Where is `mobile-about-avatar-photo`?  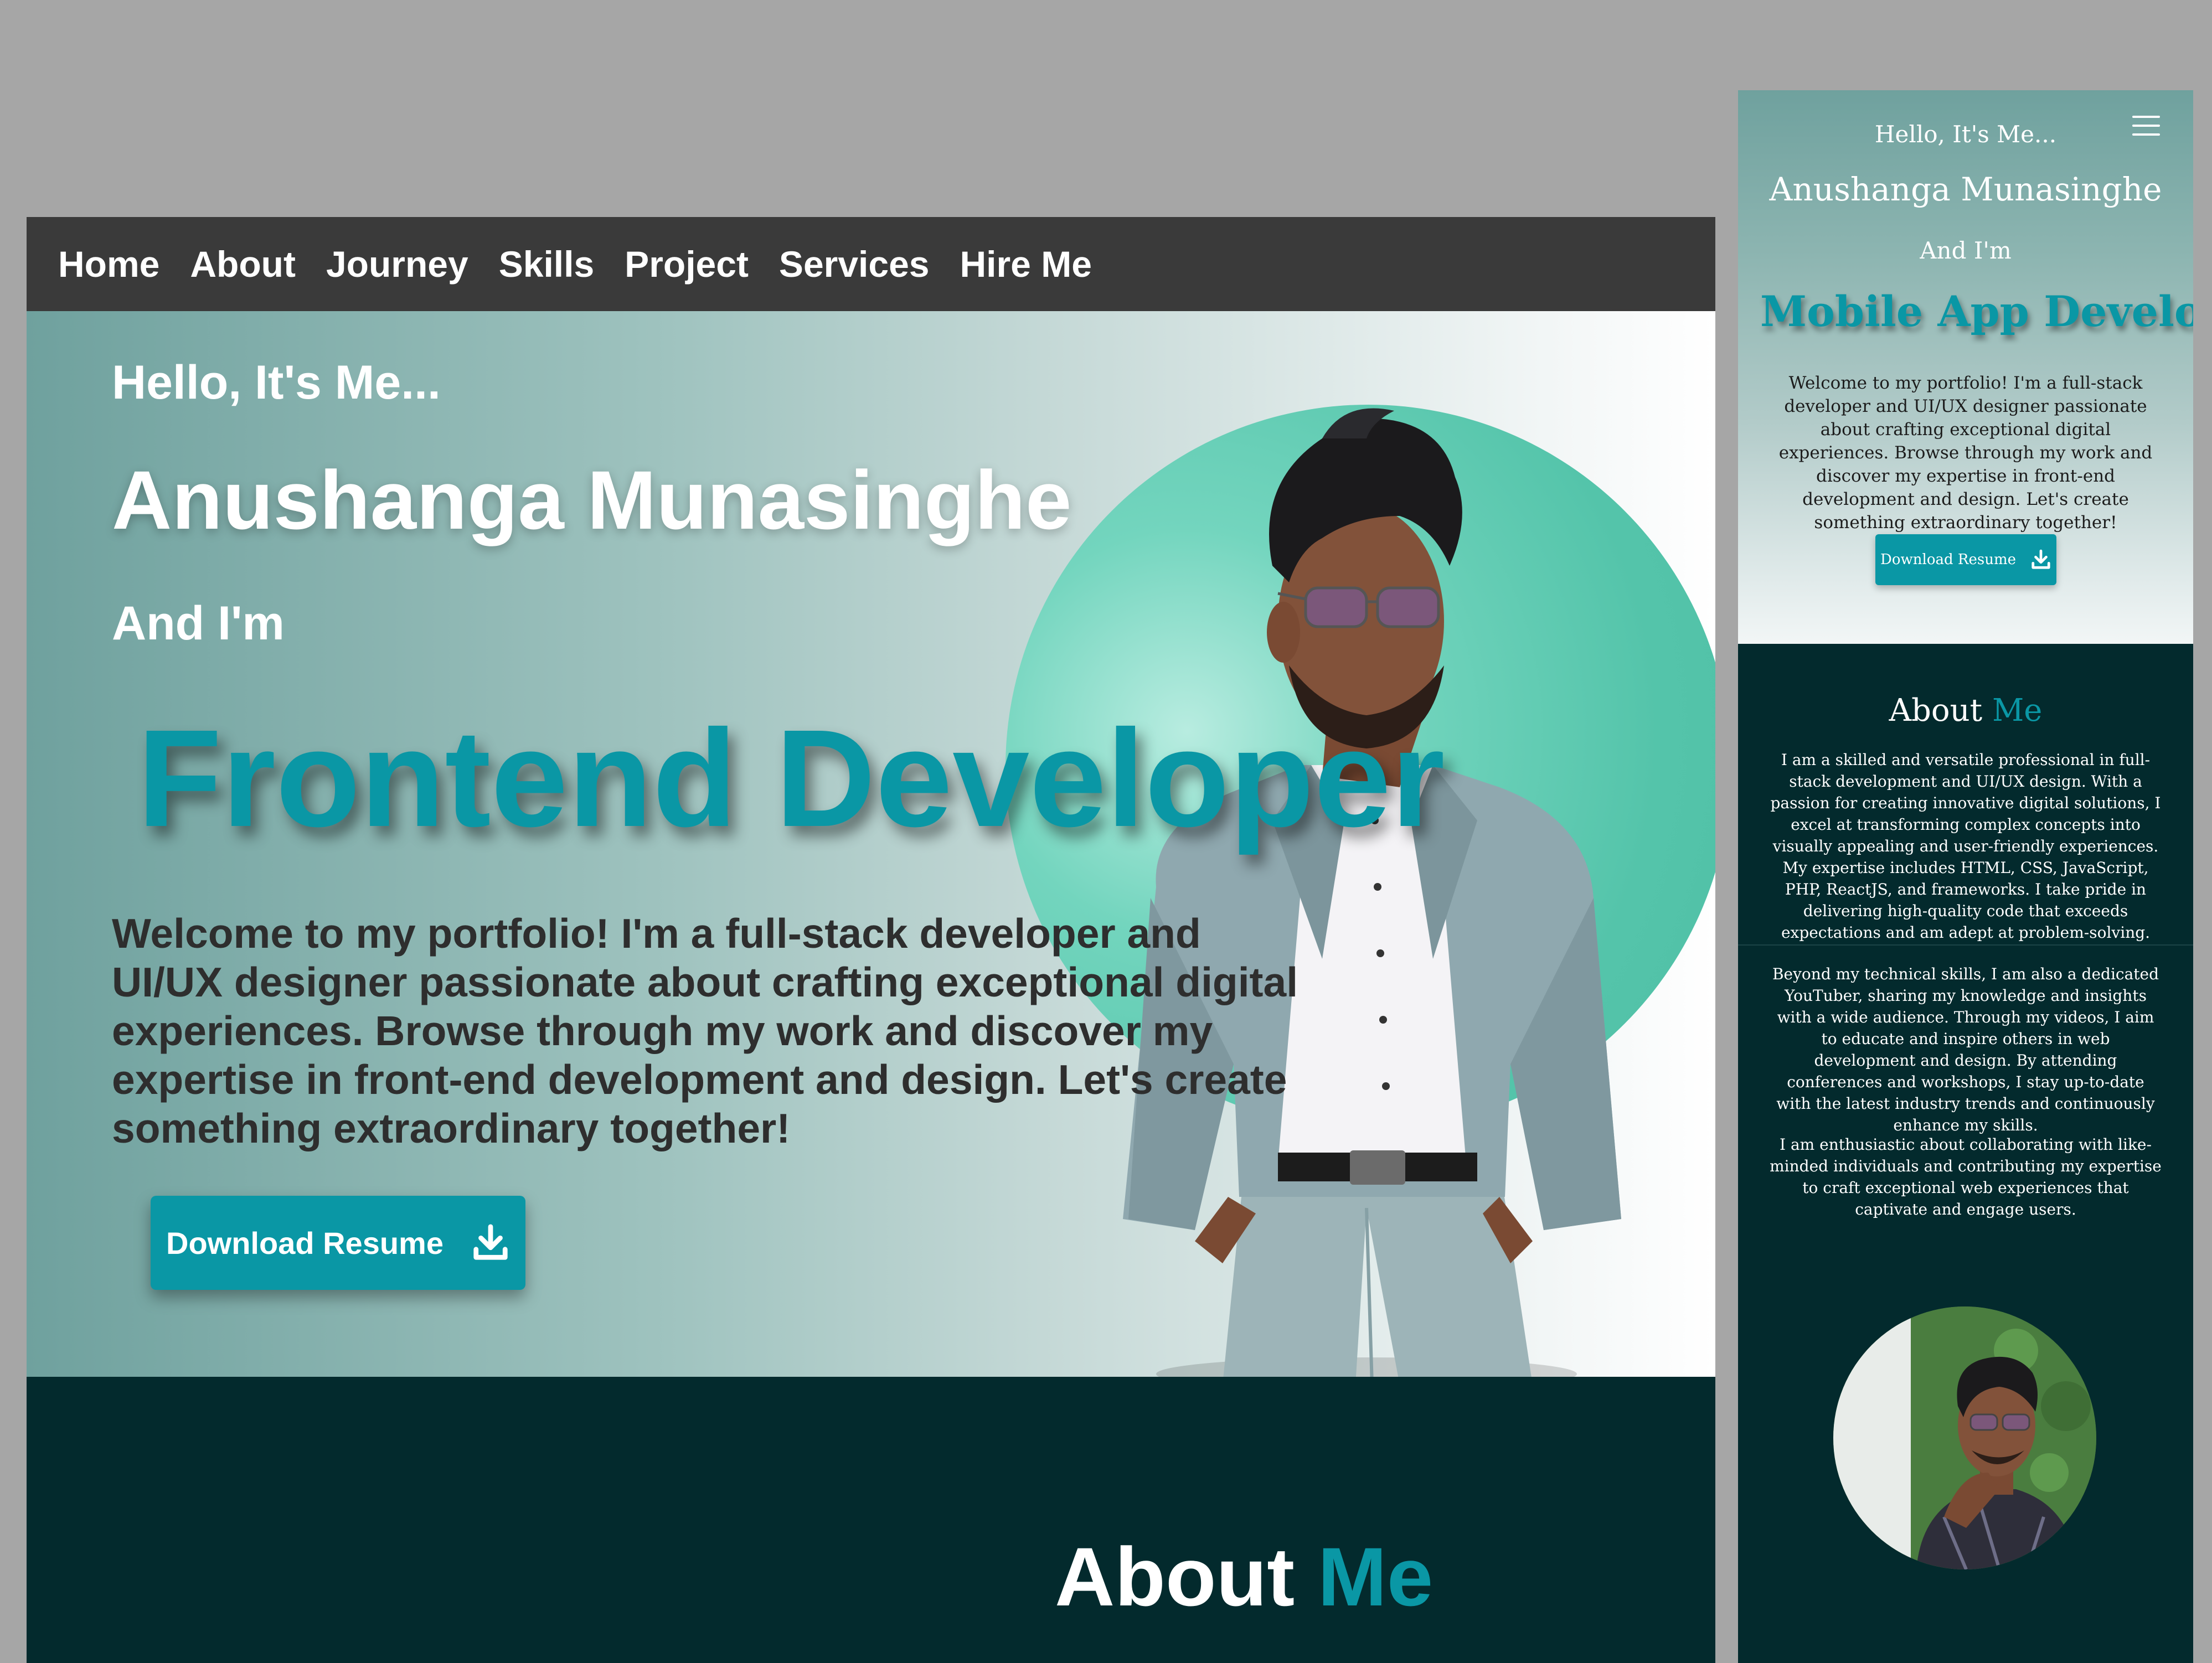 mobile-about-avatar-photo is located at coordinates (1964, 1437).